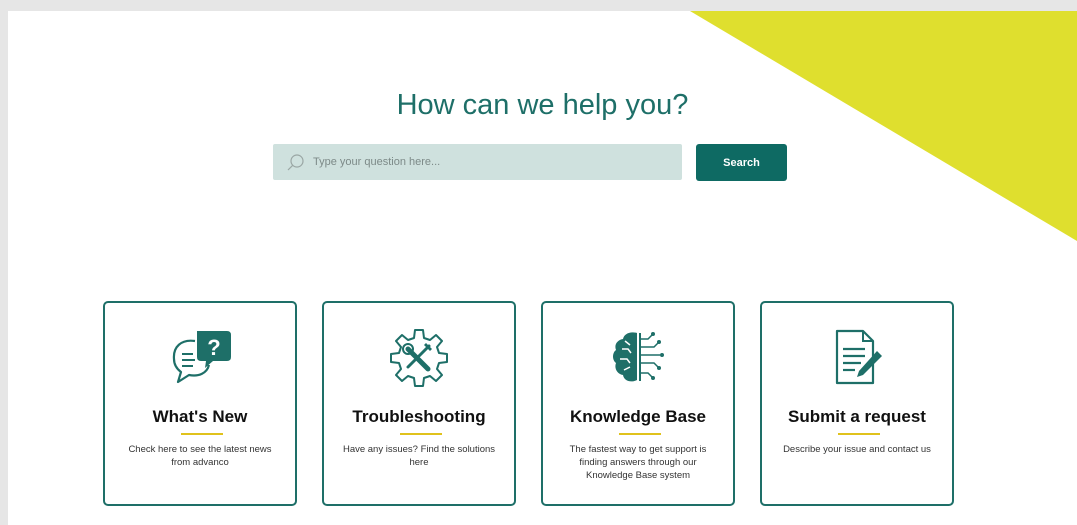 The image size is (1077, 525). I want to click on card-title: Troubleshooting, so click(419, 416).